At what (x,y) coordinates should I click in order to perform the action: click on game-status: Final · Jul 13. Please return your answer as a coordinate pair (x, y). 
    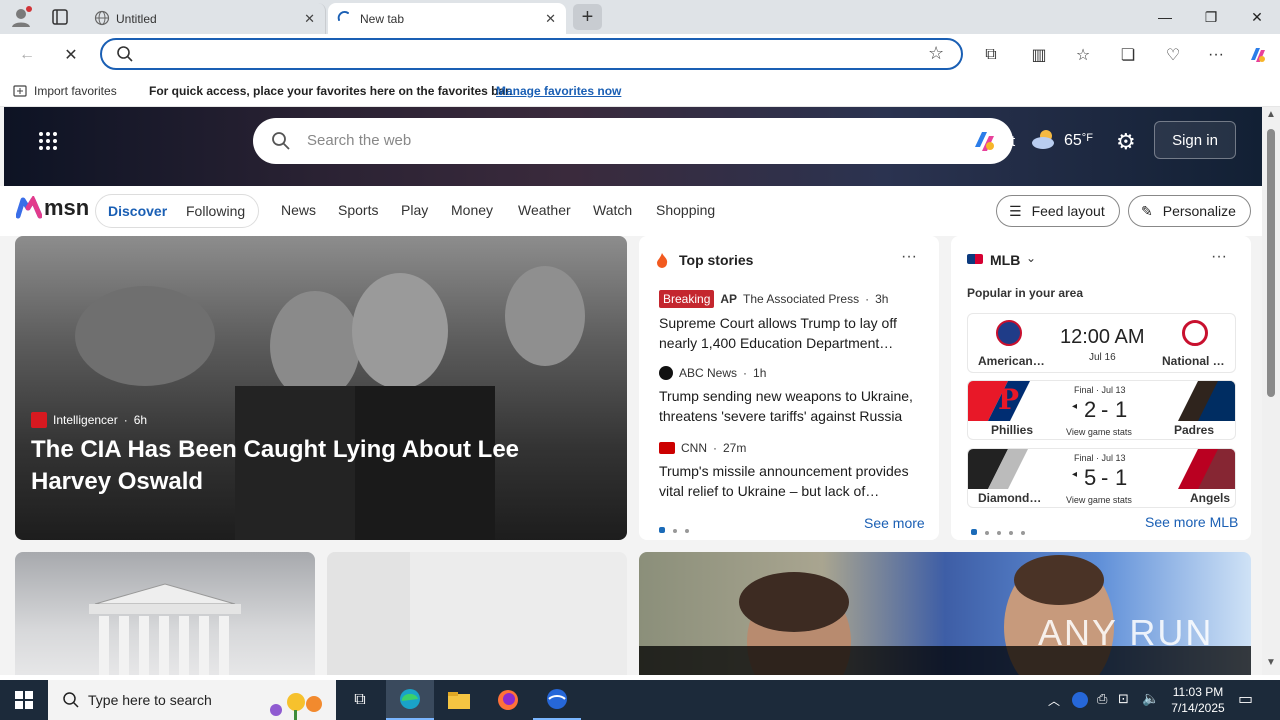
    Looking at the image, I should click on (1100, 390).